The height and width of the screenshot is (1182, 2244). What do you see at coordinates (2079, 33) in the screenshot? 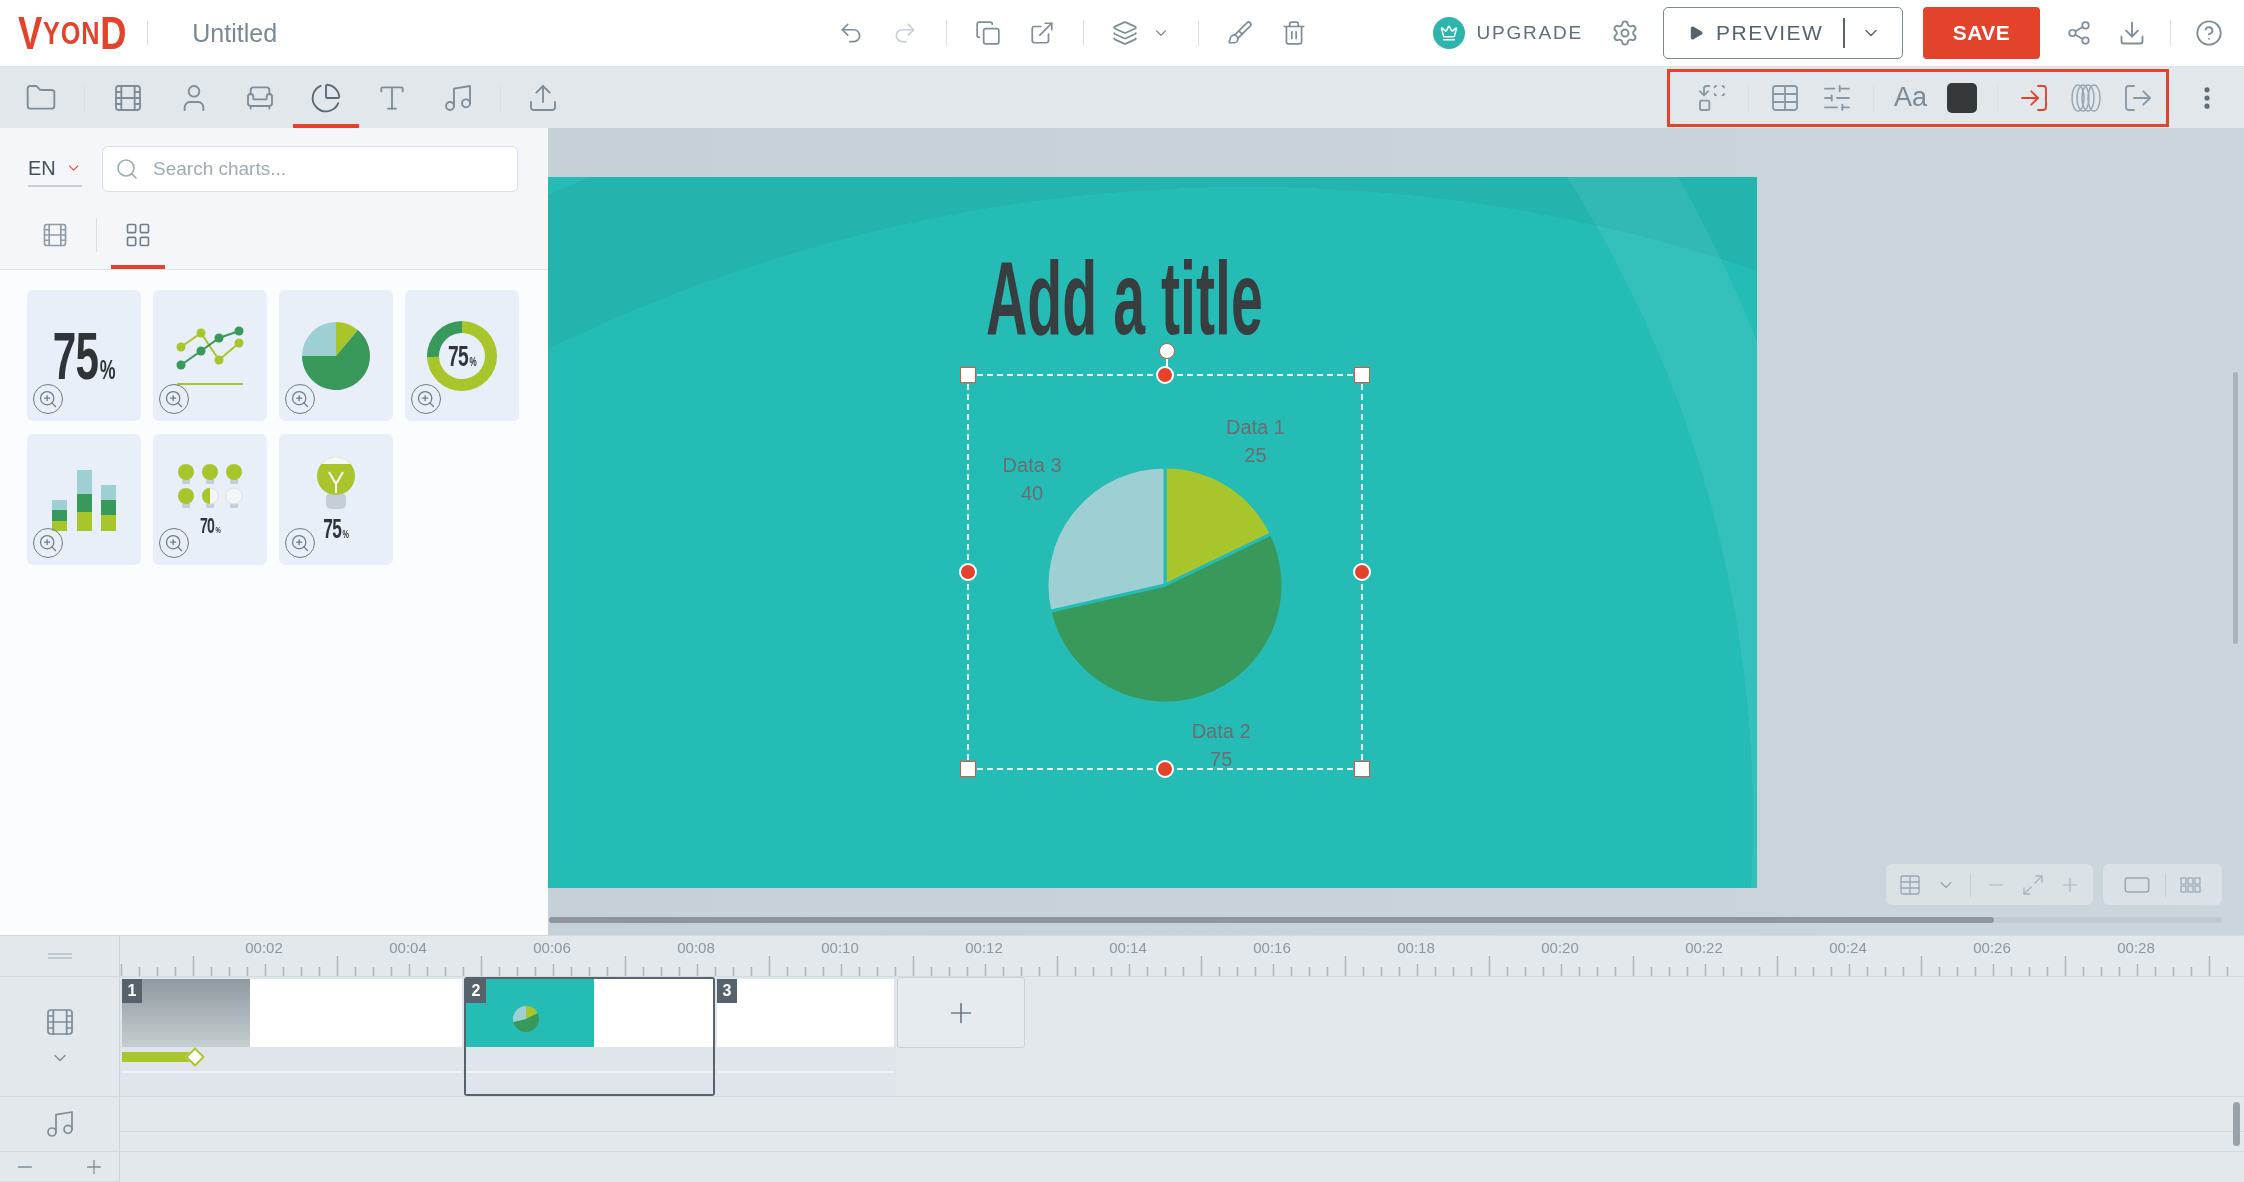
I see `share-icon` at bounding box center [2079, 33].